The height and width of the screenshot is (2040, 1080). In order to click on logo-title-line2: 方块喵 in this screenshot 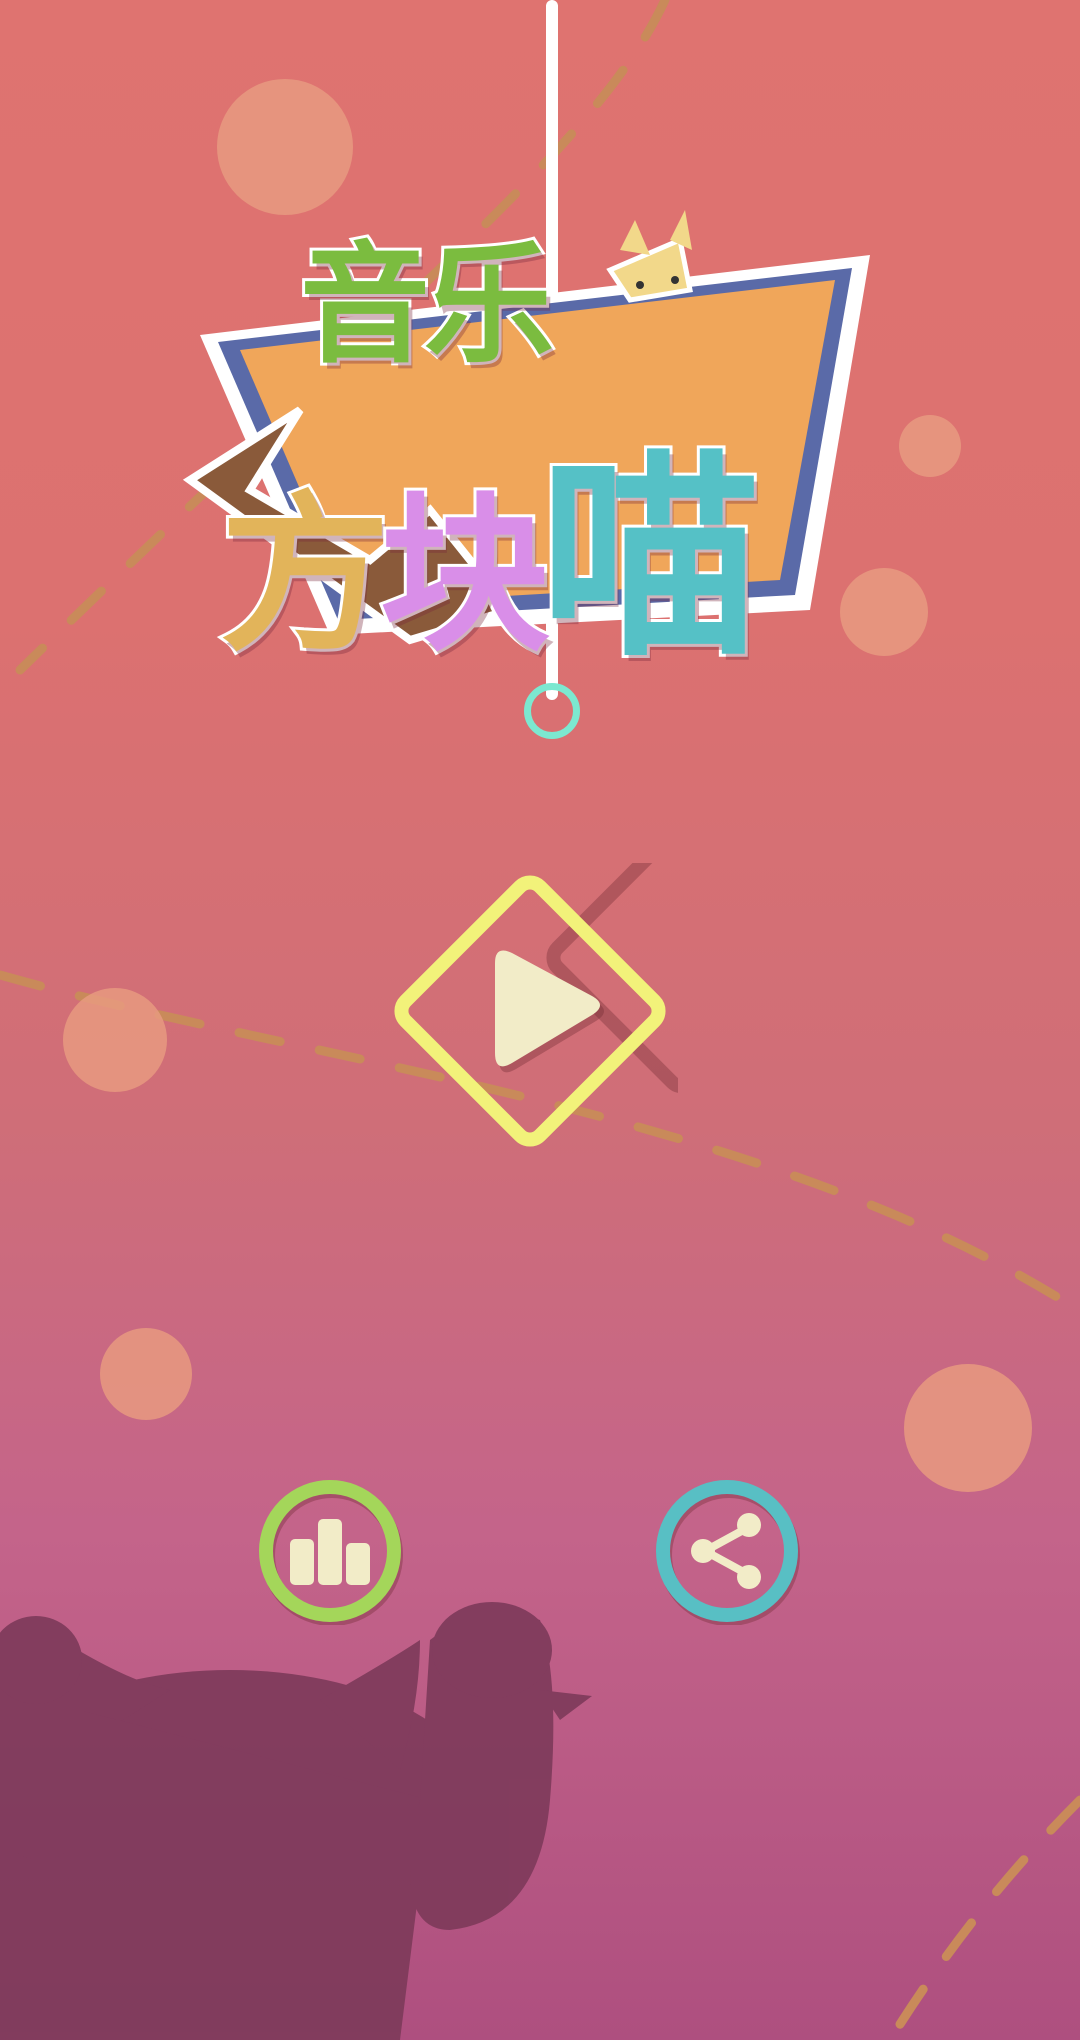, I will do `click(490, 539)`.